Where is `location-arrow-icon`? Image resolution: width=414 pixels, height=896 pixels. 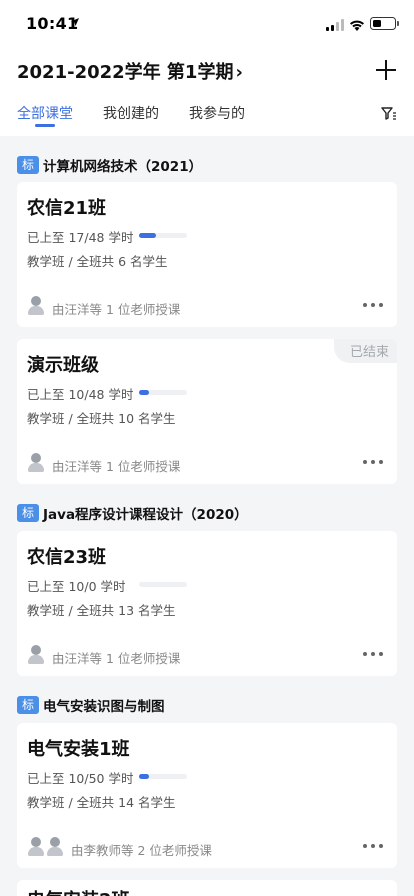 location-arrow-icon is located at coordinates (75, 23).